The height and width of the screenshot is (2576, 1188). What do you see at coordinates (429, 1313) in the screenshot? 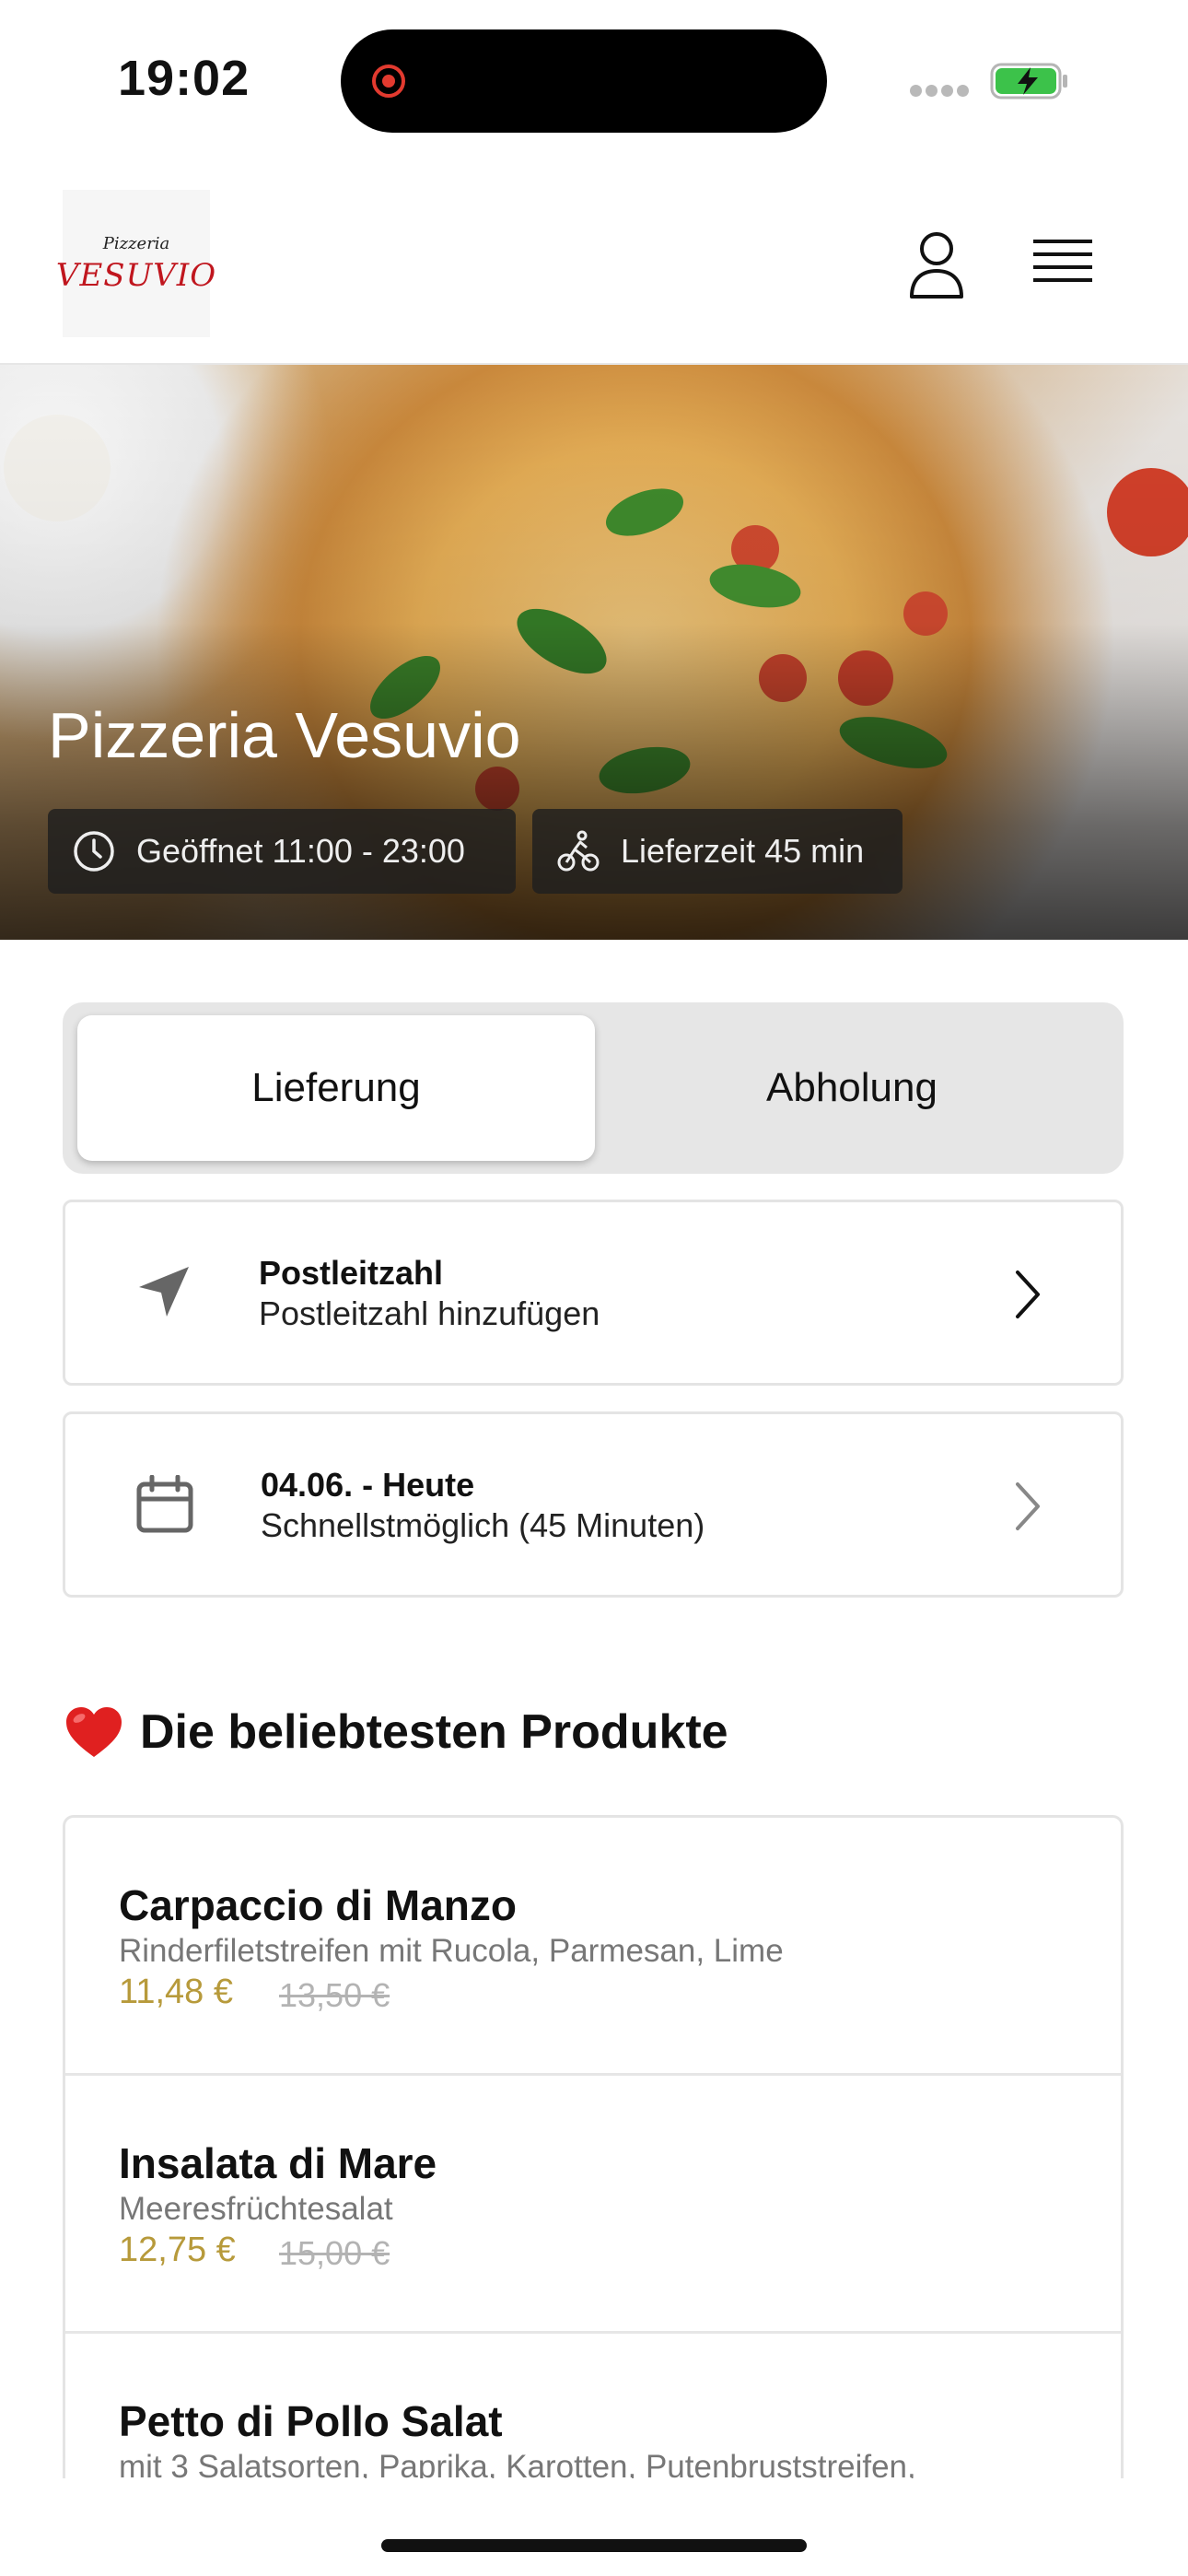
I see `postal-code-subtitle: Postleitzahl hinzufügen` at bounding box center [429, 1313].